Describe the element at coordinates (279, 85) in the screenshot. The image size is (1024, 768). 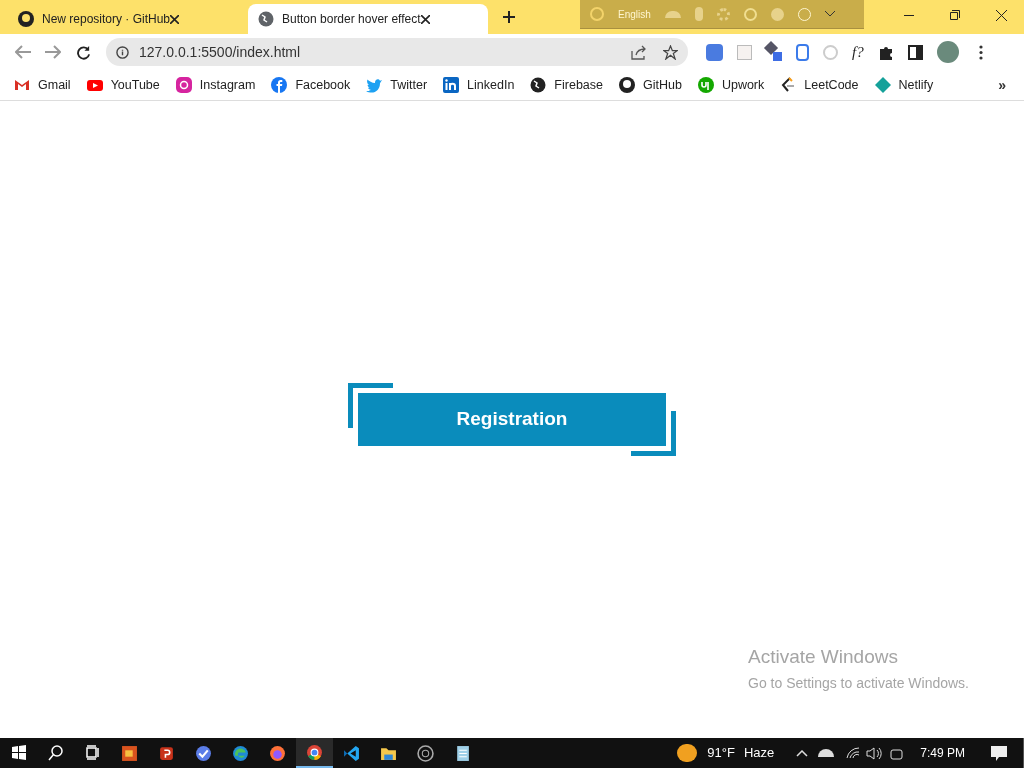
I see `f-logo-icon` at that location.